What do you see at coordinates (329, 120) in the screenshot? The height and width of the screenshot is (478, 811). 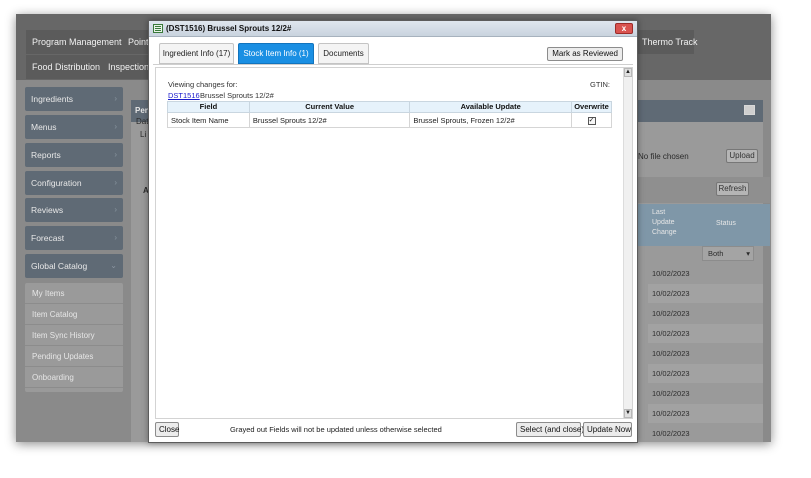 I see `cell-current-value: Brussel Sprouts 12/2#` at bounding box center [329, 120].